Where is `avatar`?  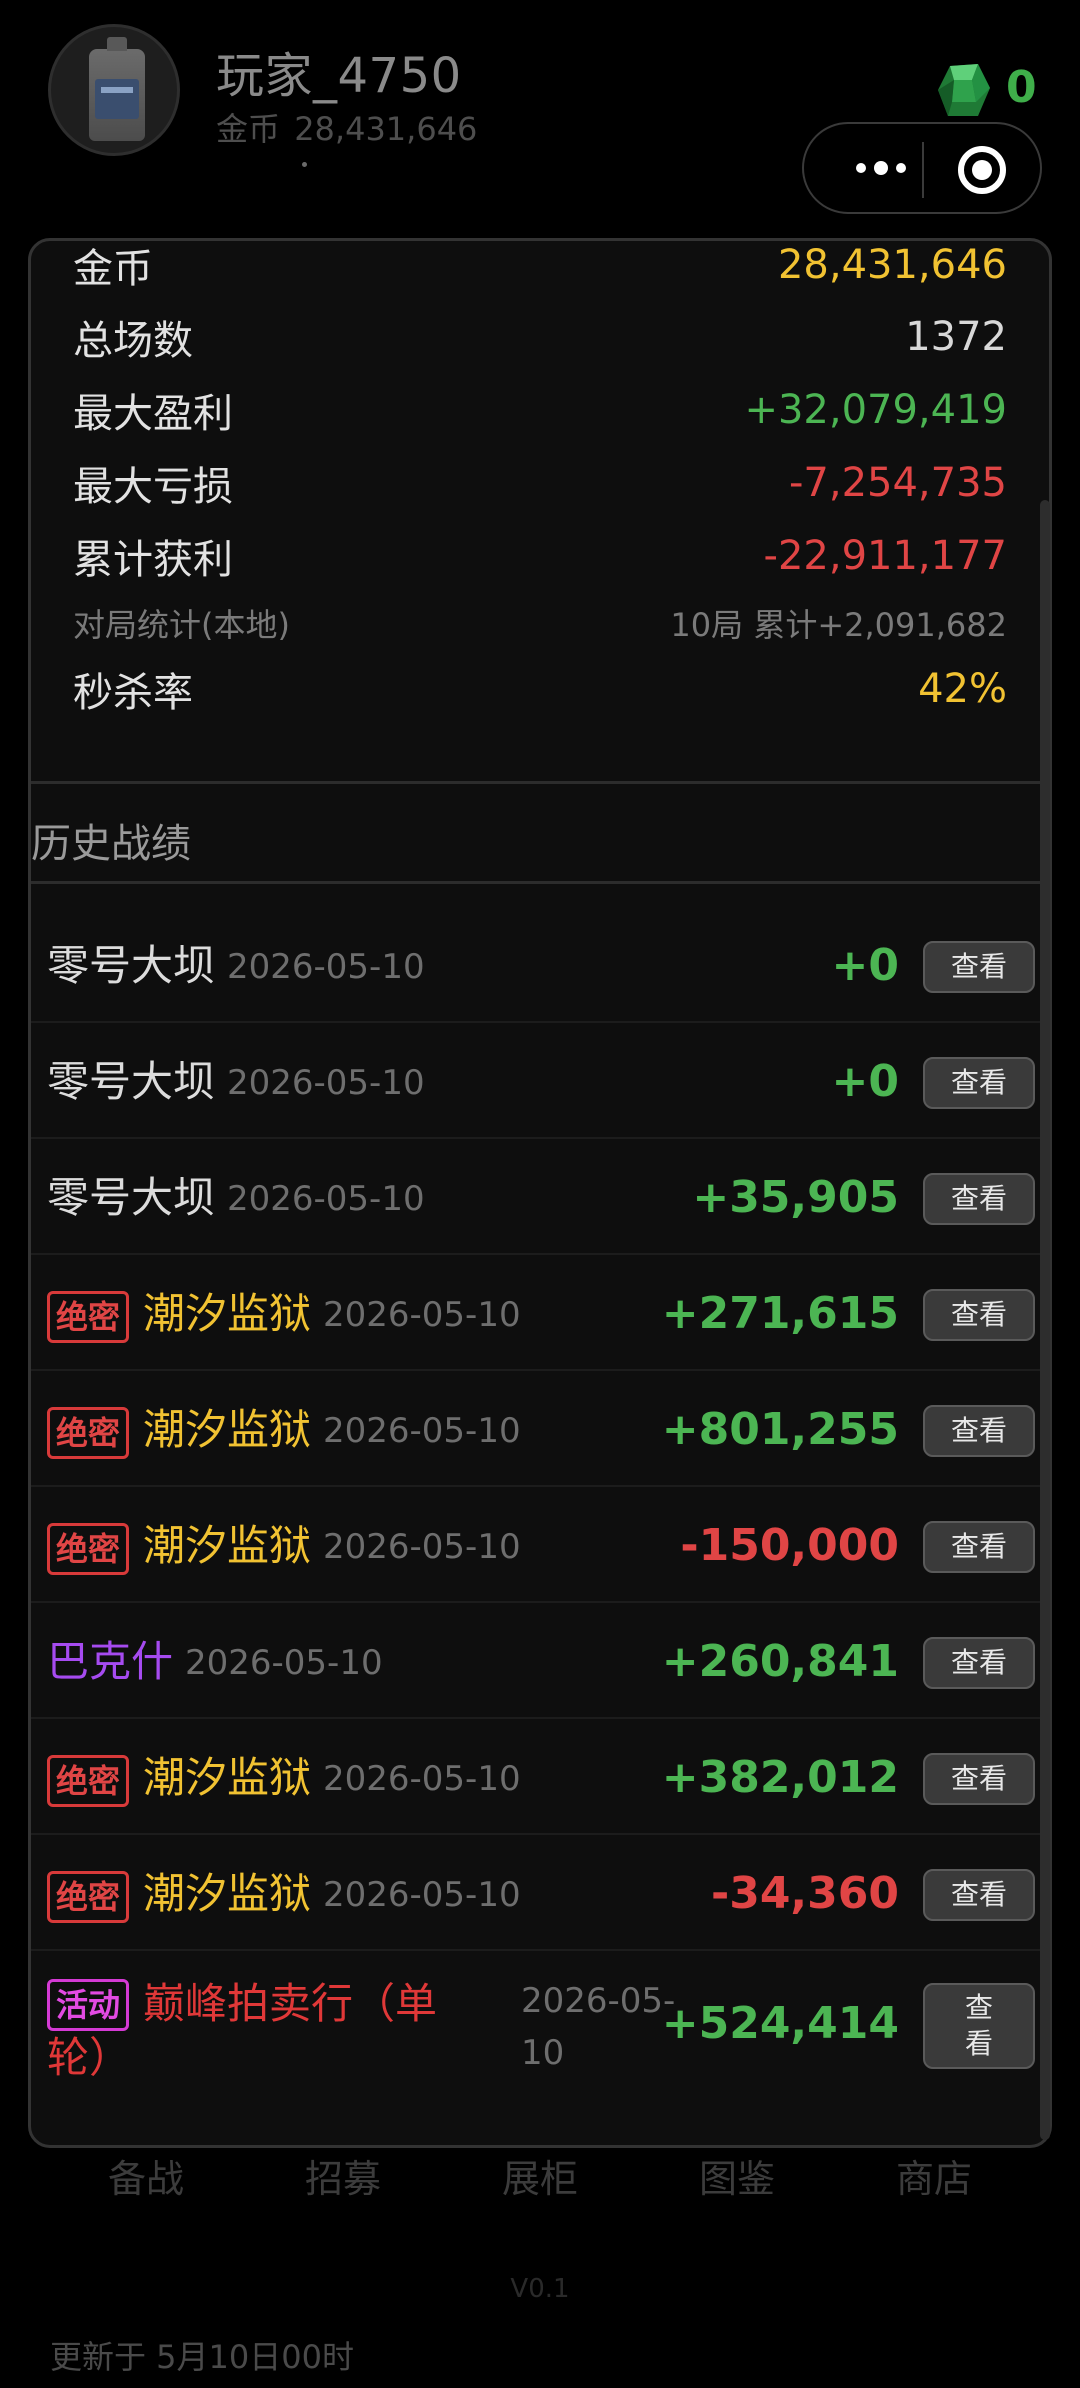
avatar is located at coordinates (114, 90).